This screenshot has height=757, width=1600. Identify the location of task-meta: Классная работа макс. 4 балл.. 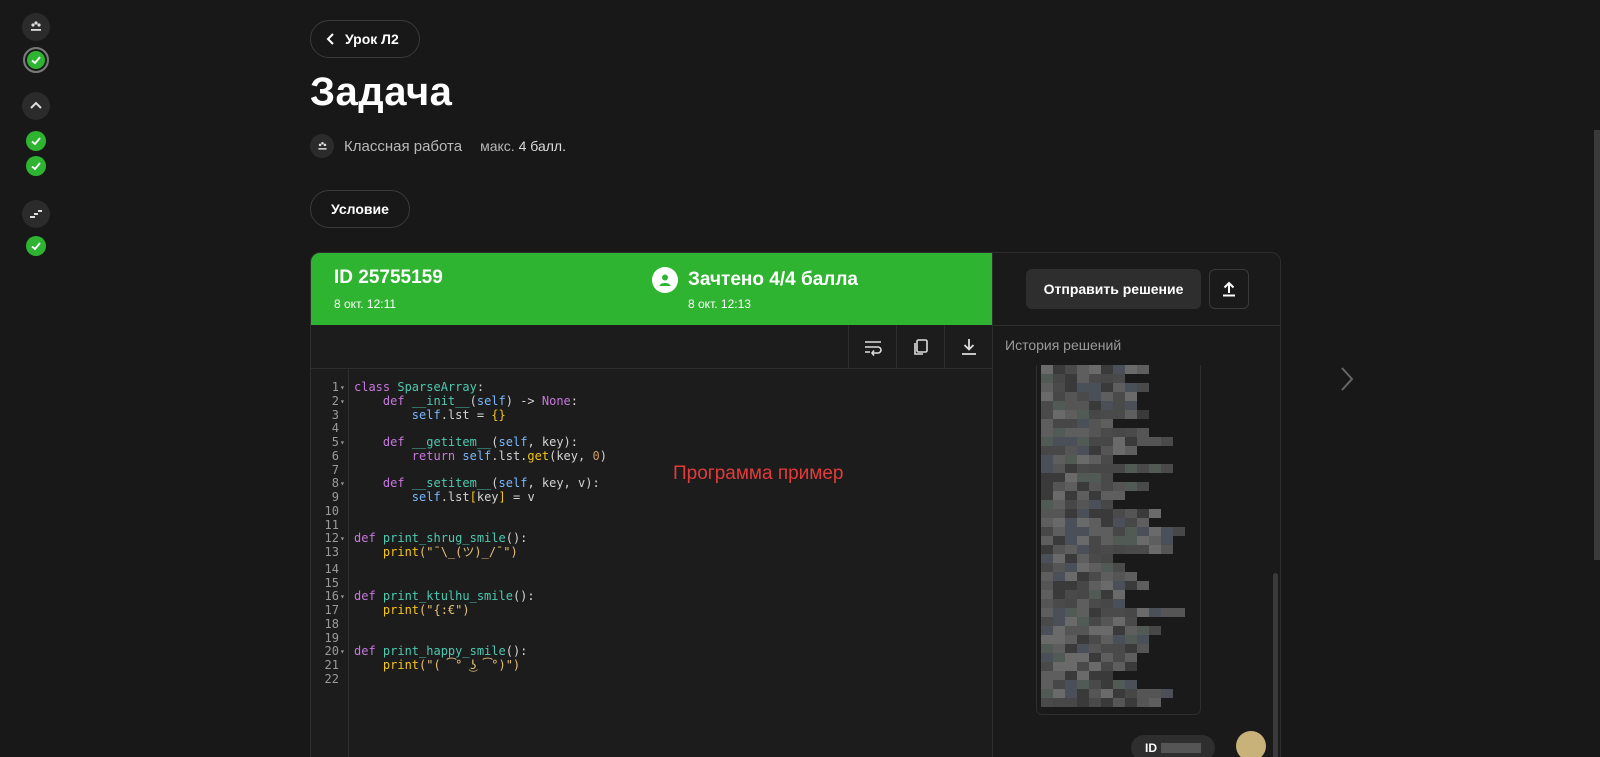
(438, 146).